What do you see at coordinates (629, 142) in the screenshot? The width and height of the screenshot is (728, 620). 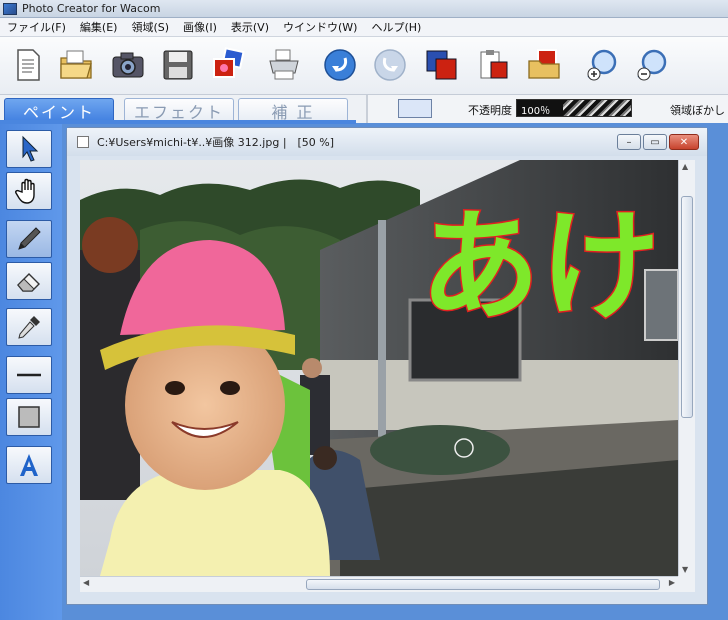 I see `minimize-button: –` at bounding box center [629, 142].